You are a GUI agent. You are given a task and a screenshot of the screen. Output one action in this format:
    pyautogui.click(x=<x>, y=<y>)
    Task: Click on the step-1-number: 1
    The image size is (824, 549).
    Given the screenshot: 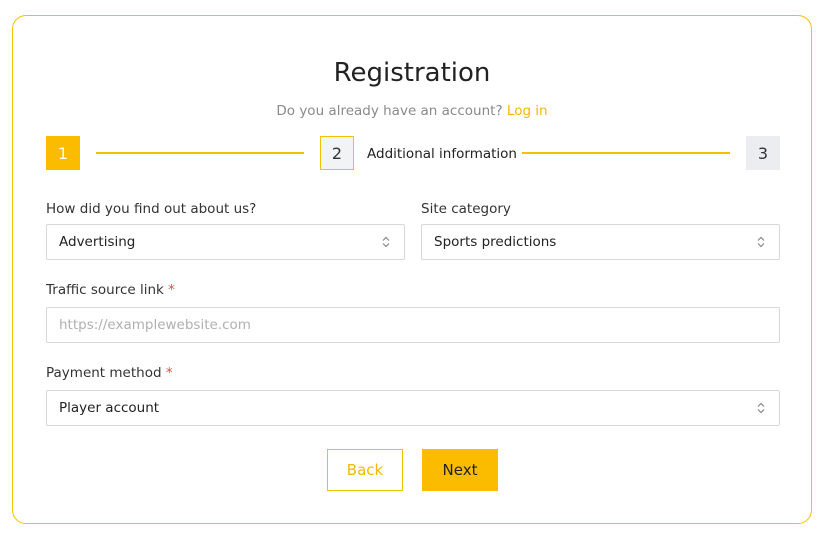 What is the action you would take?
    pyautogui.click(x=63, y=153)
    